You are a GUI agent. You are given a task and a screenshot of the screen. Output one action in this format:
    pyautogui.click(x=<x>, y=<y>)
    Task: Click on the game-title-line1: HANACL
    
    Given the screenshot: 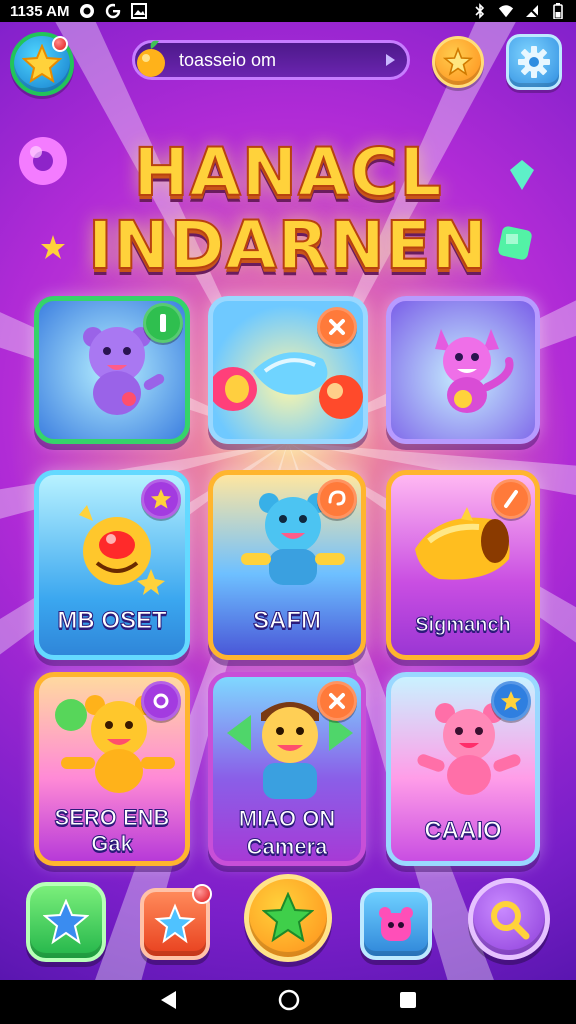 What is the action you would take?
    pyautogui.click(x=287, y=172)
    